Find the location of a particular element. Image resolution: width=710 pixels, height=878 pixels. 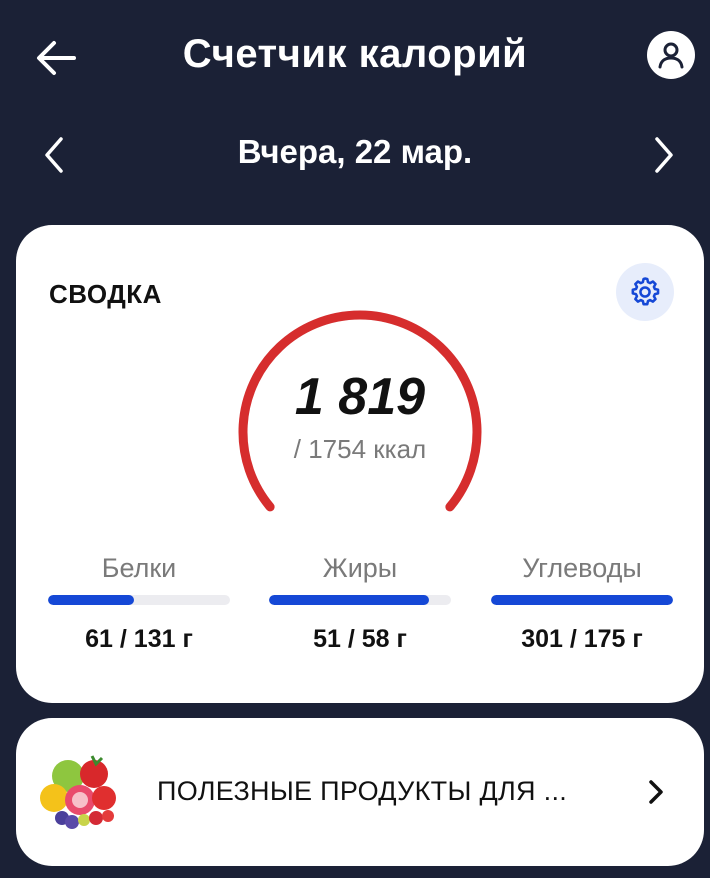

summary-title: СВОДКА is located at coordinates (105, 294).